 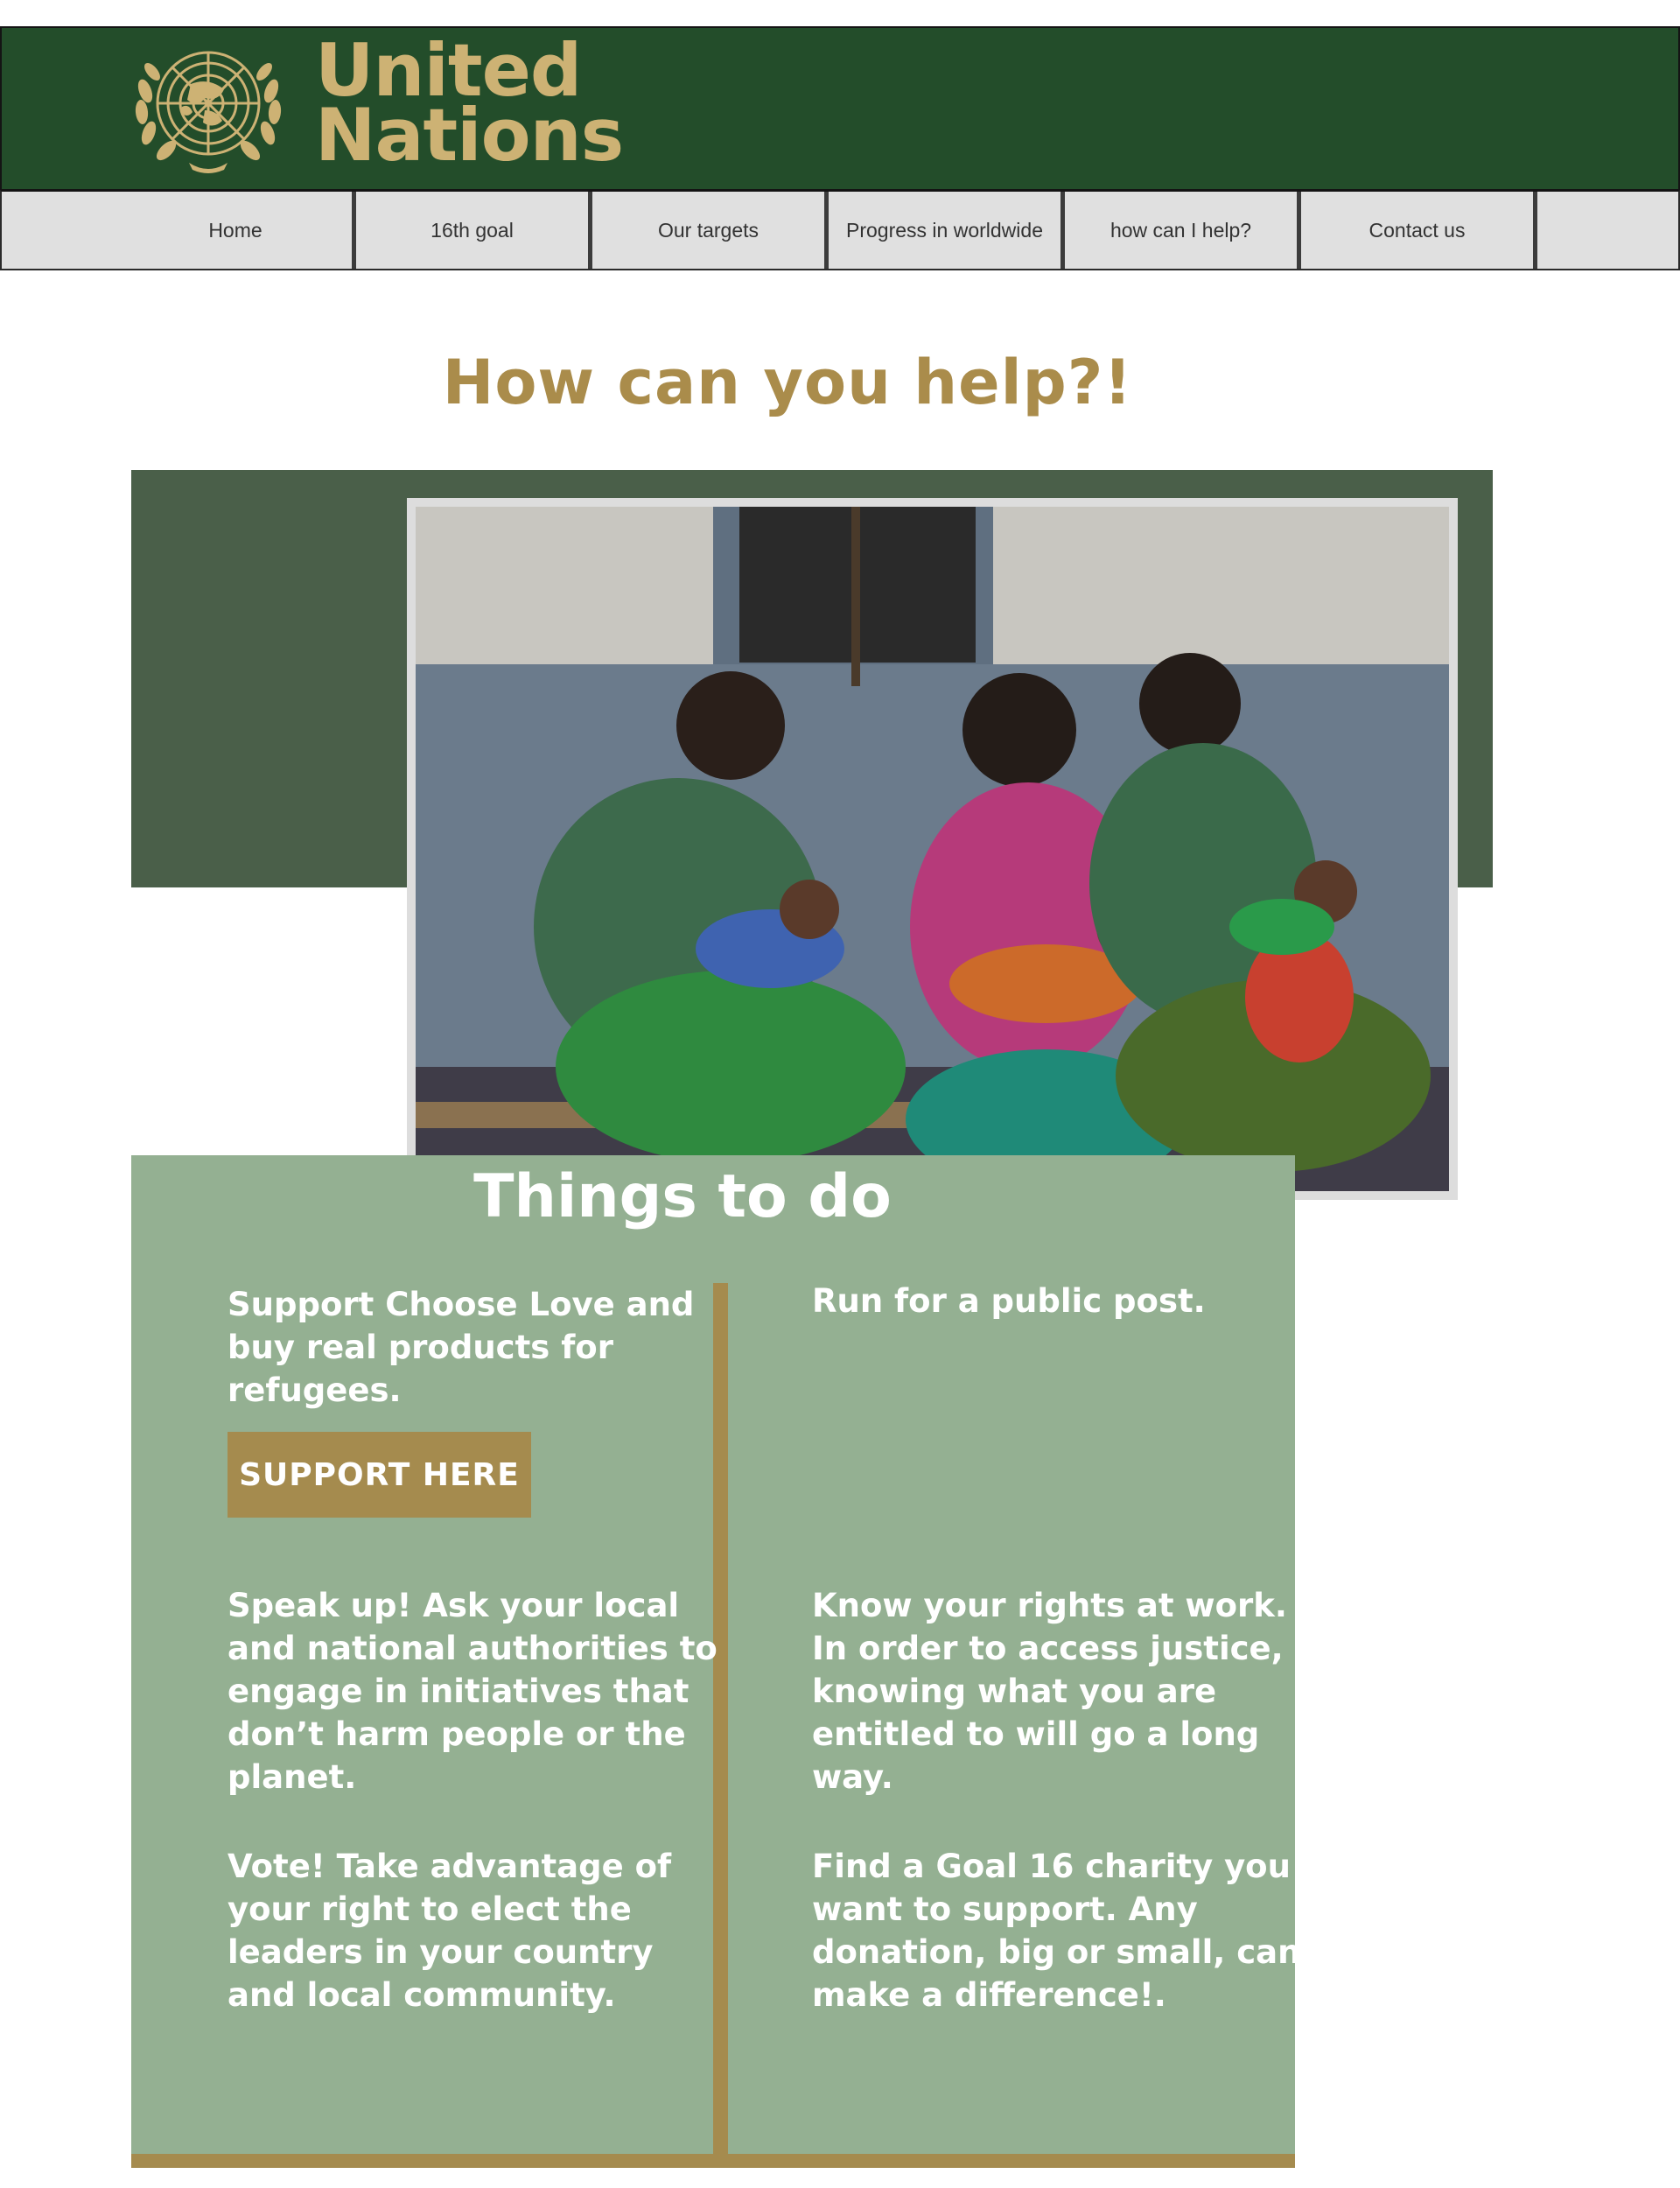 I want to click on nav-home: Home, so click(x=235, y=230).